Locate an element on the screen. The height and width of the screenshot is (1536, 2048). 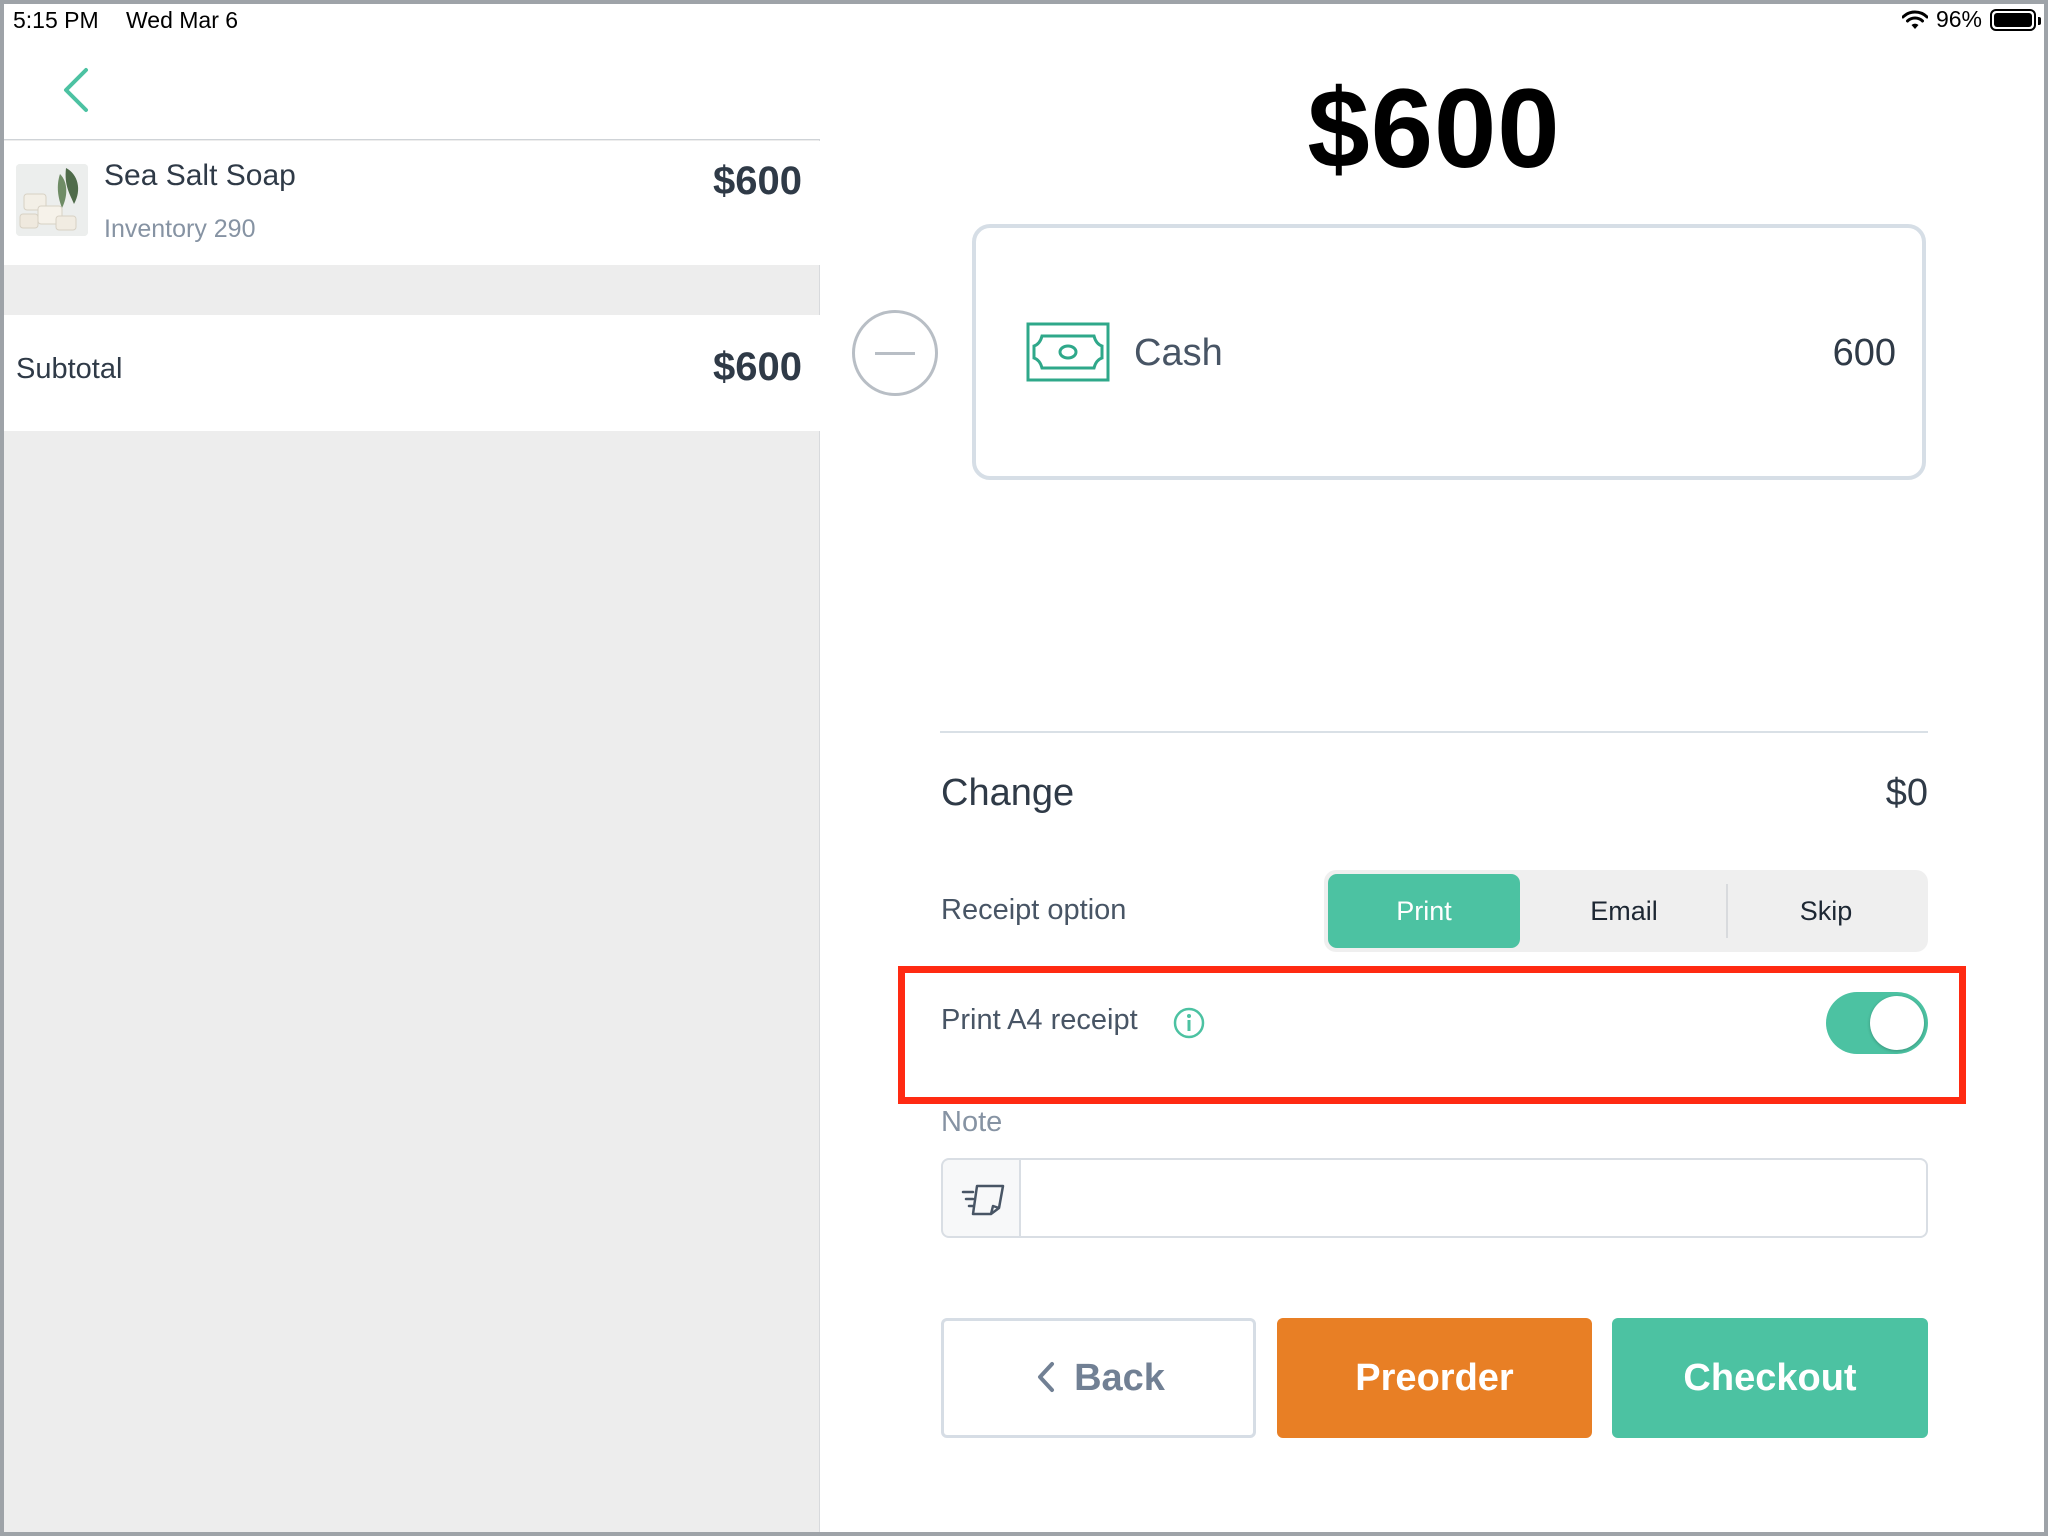
receipt-email-button: Email is located at coordinates (1624, 911).